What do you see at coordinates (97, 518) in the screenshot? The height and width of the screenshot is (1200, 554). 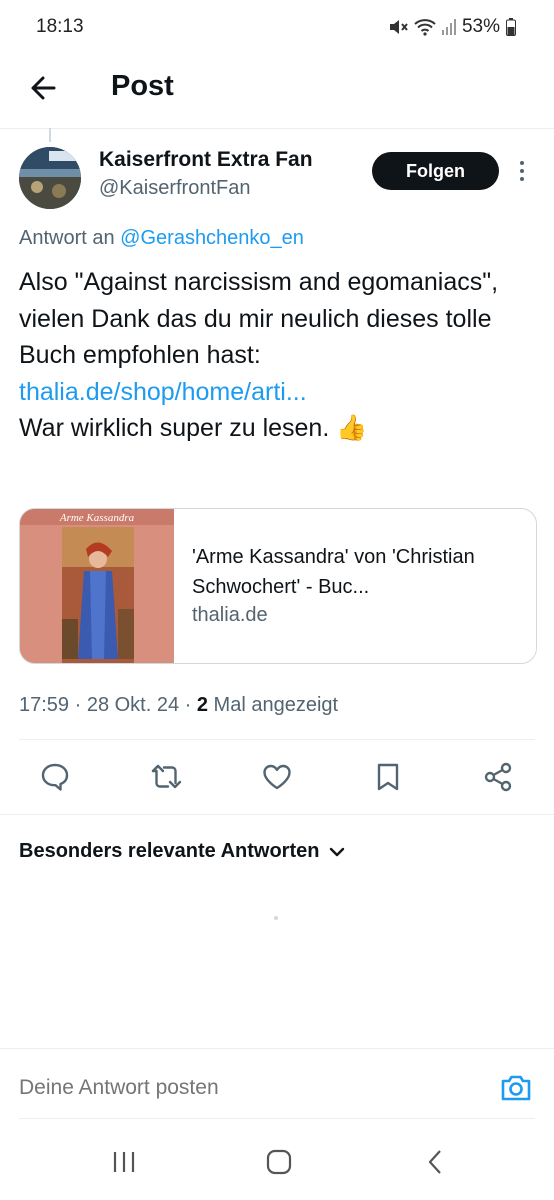 I see `card-image-caption: Arme Kassandra` at bounding box center [97, 518].